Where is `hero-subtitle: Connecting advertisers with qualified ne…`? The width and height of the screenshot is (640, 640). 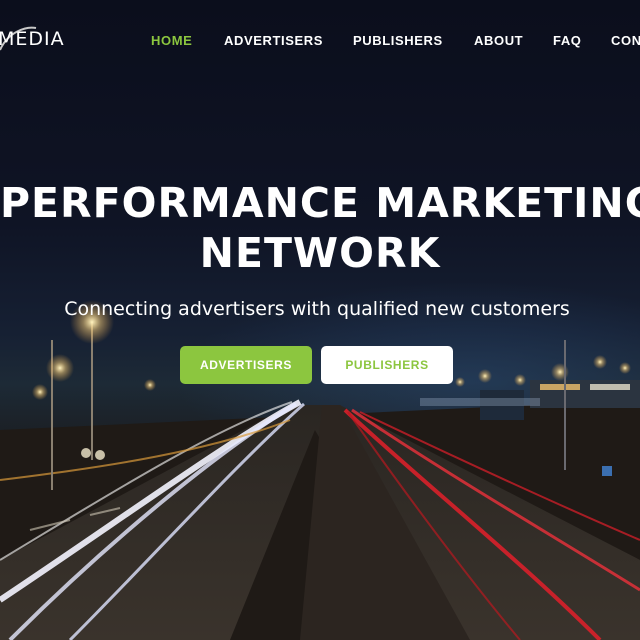 hero-subtitle: Connecting advertisers with qualified ne… is located at coordinates (317, 309).